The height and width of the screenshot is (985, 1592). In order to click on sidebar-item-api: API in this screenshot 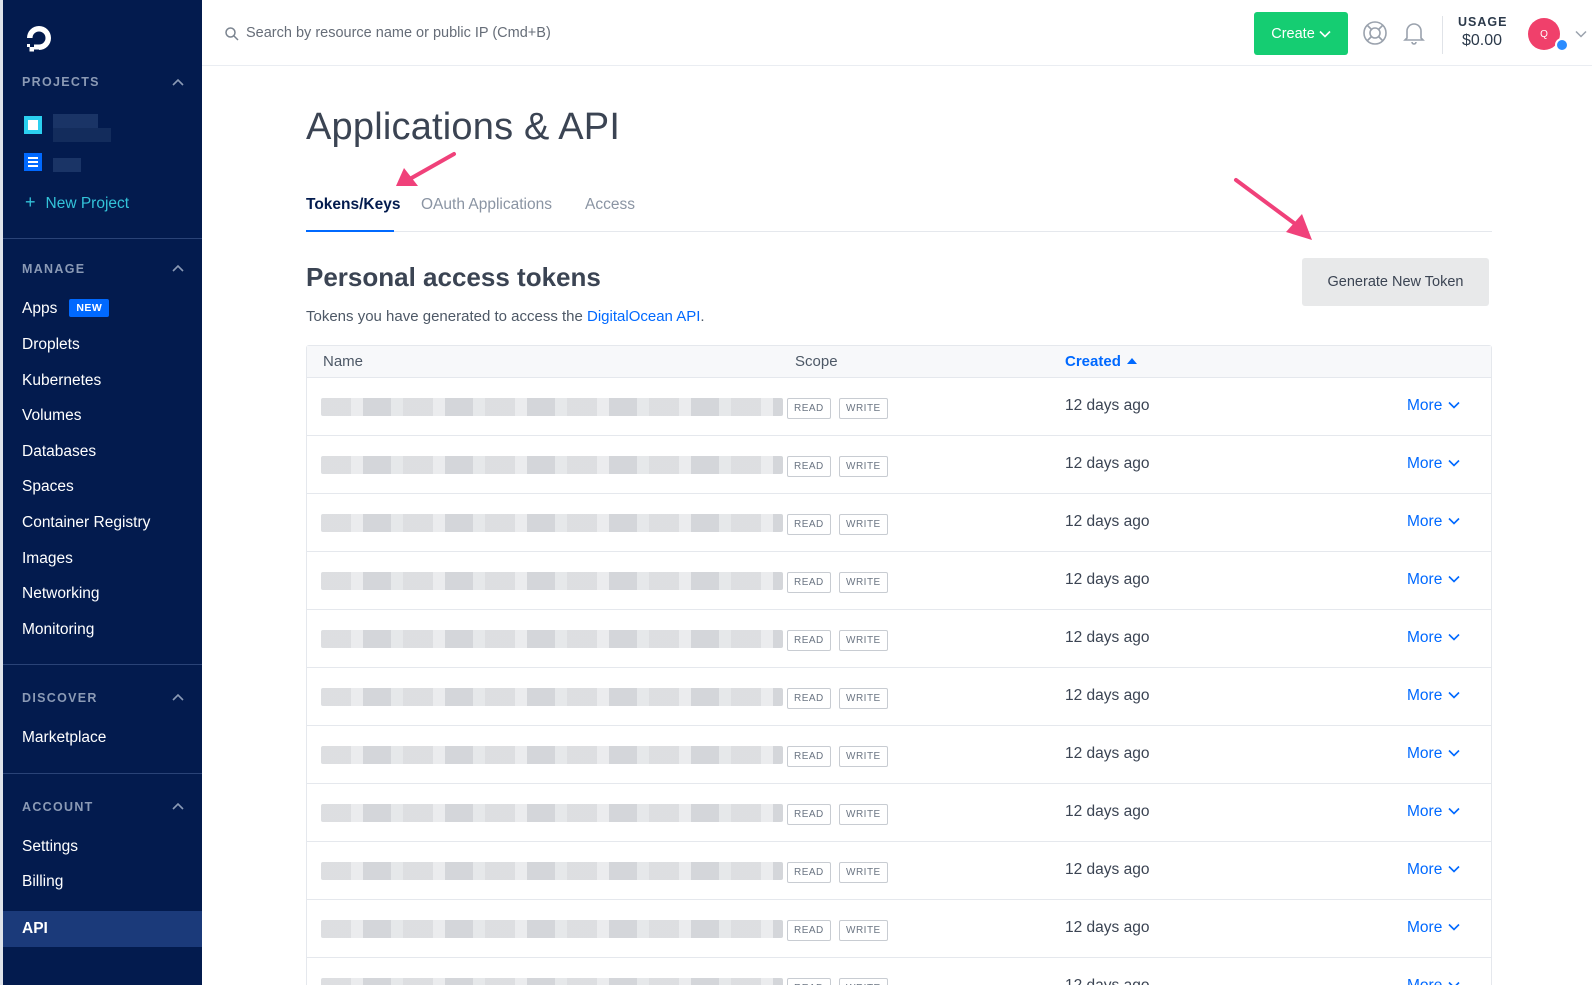, I will do `click(35, 929)`.